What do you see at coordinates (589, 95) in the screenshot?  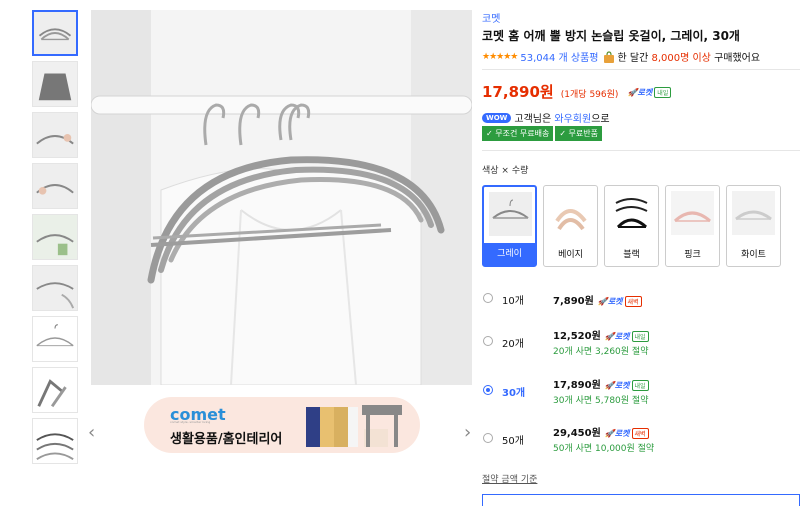 I see `unit-price: (1개당 596원)` at bounding box center [589, 95].